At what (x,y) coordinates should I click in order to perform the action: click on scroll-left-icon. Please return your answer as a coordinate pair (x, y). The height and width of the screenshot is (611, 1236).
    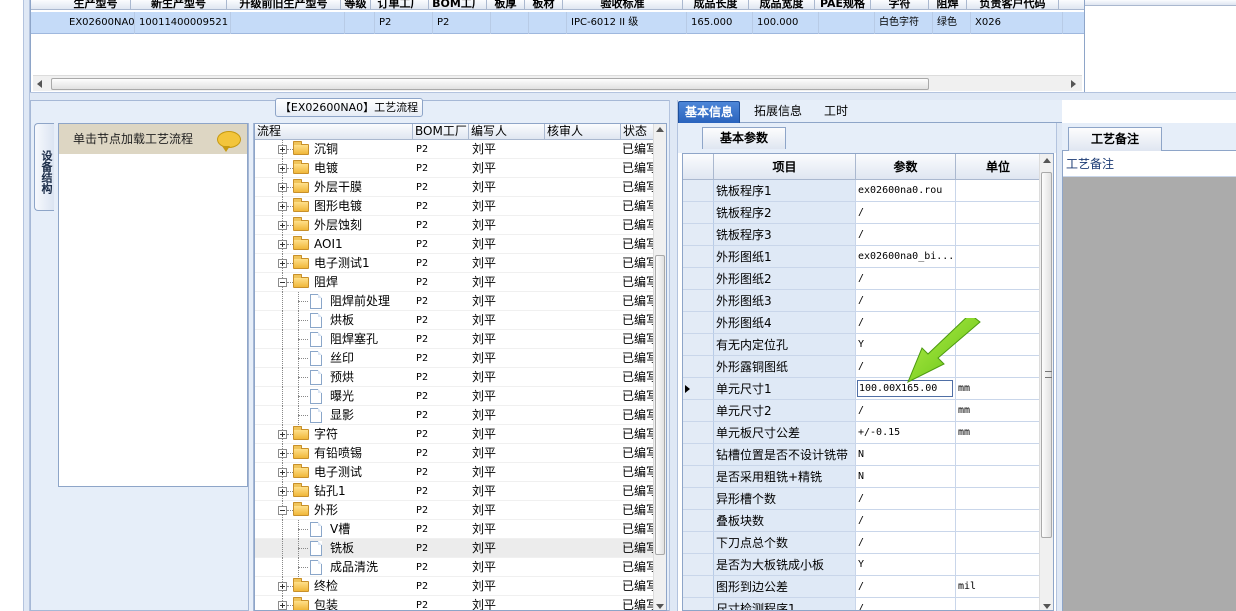
    Looking at the image, I should click on (39, 84).